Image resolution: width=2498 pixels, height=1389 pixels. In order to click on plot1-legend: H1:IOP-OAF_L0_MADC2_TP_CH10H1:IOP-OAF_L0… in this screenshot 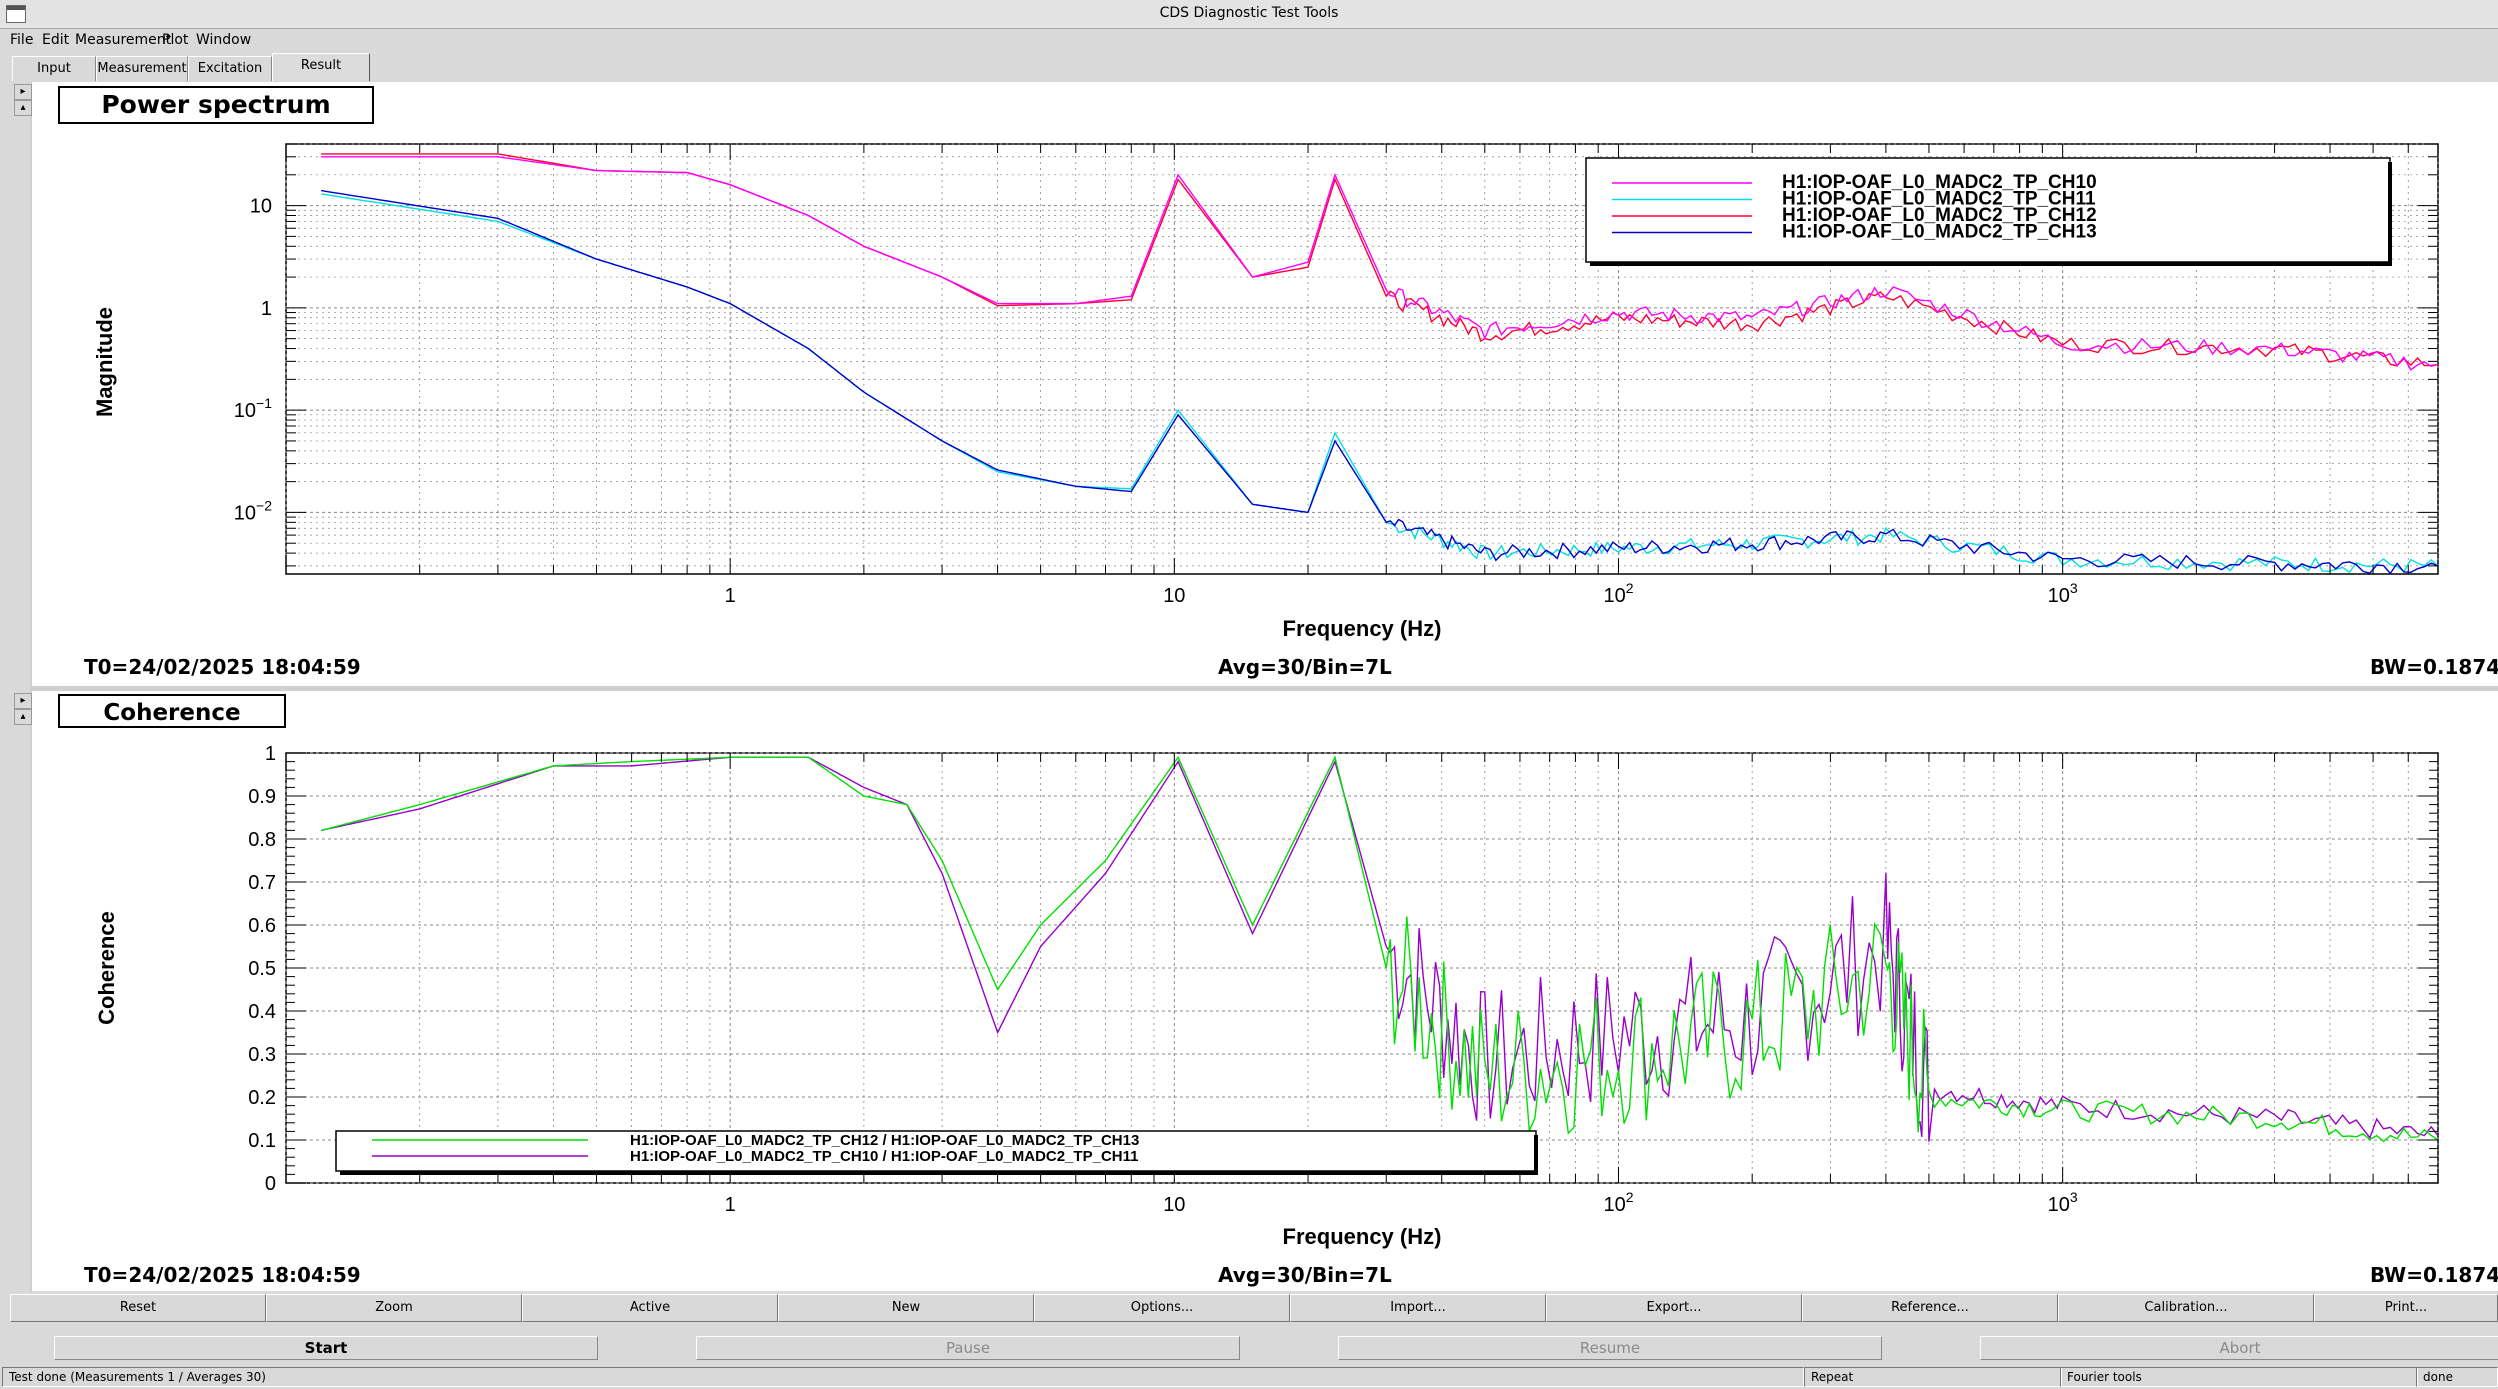, I will do `click(1988, 211)`.